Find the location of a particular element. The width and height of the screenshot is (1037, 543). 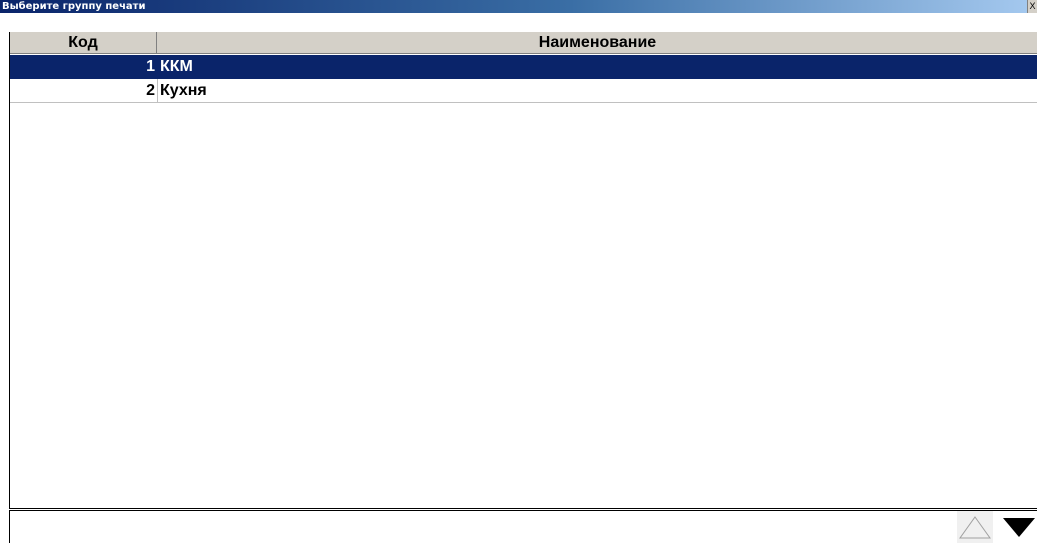

row-code: 2 is located at coordinates (150, 90).